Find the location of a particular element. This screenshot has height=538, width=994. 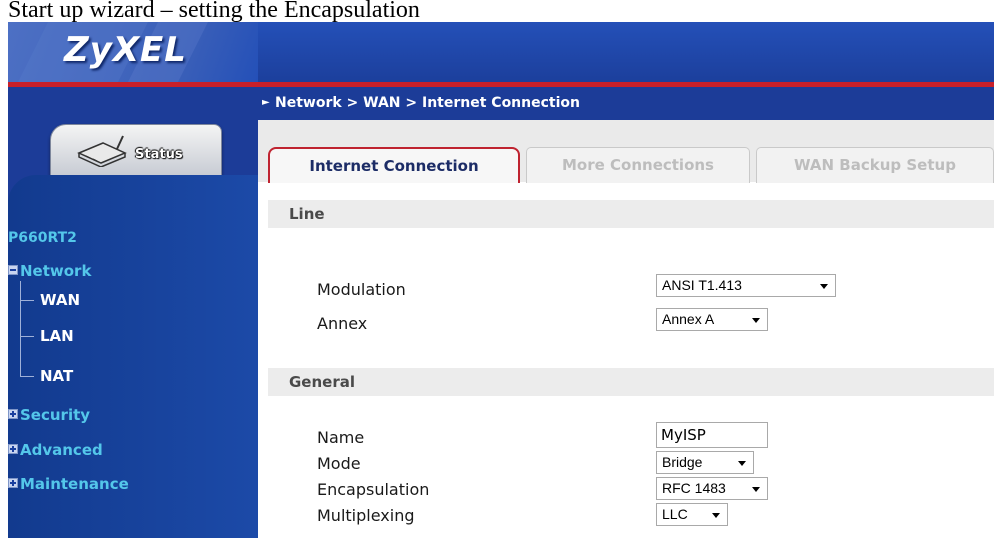

header-bar: ZyXEL is located at coordinates (501, 52).